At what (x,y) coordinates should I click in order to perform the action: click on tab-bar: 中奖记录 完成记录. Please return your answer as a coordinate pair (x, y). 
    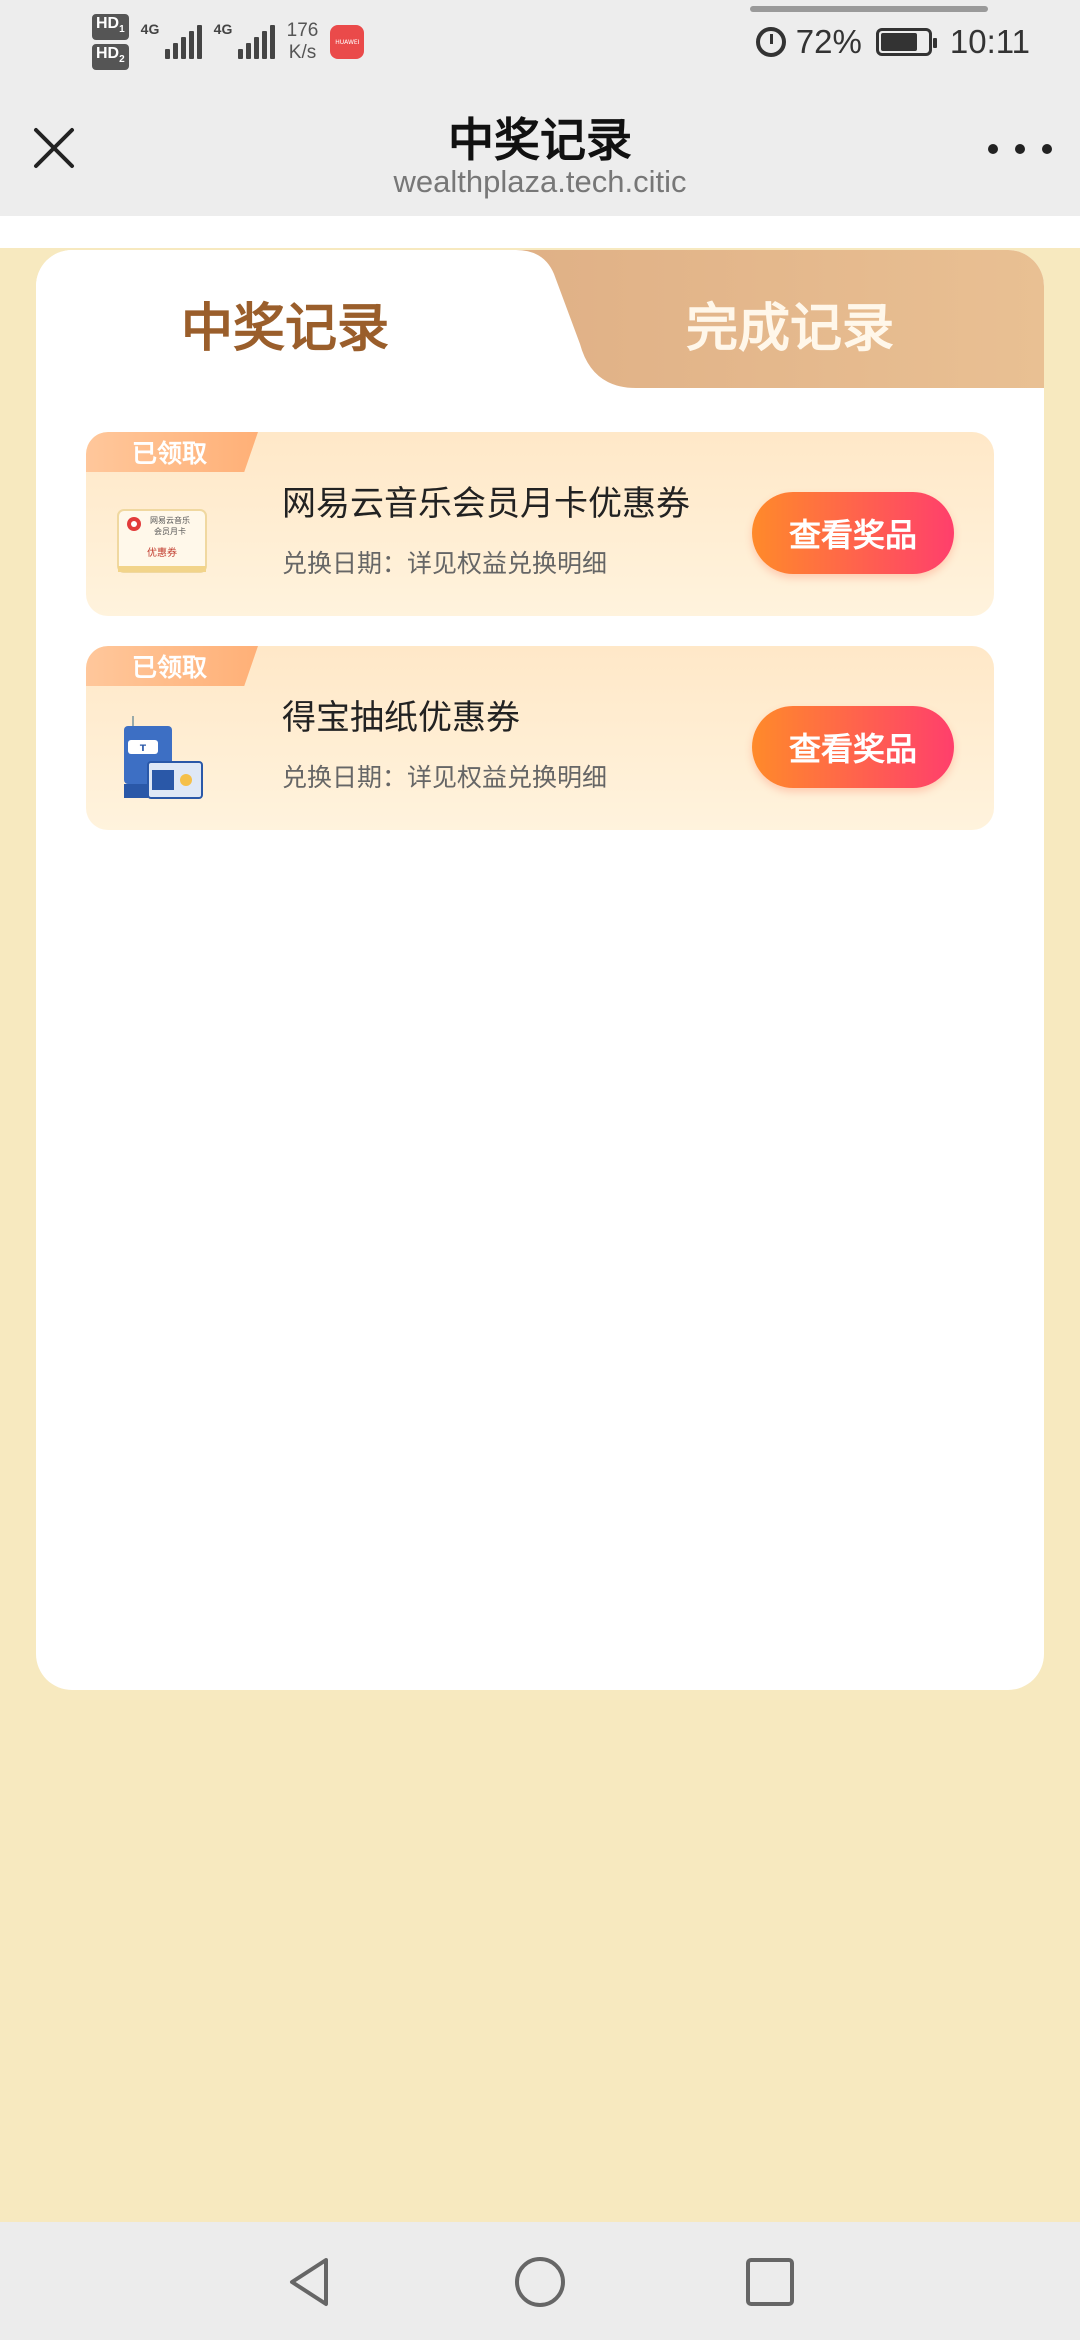
    Looking at the image, I should click on (540, 320).